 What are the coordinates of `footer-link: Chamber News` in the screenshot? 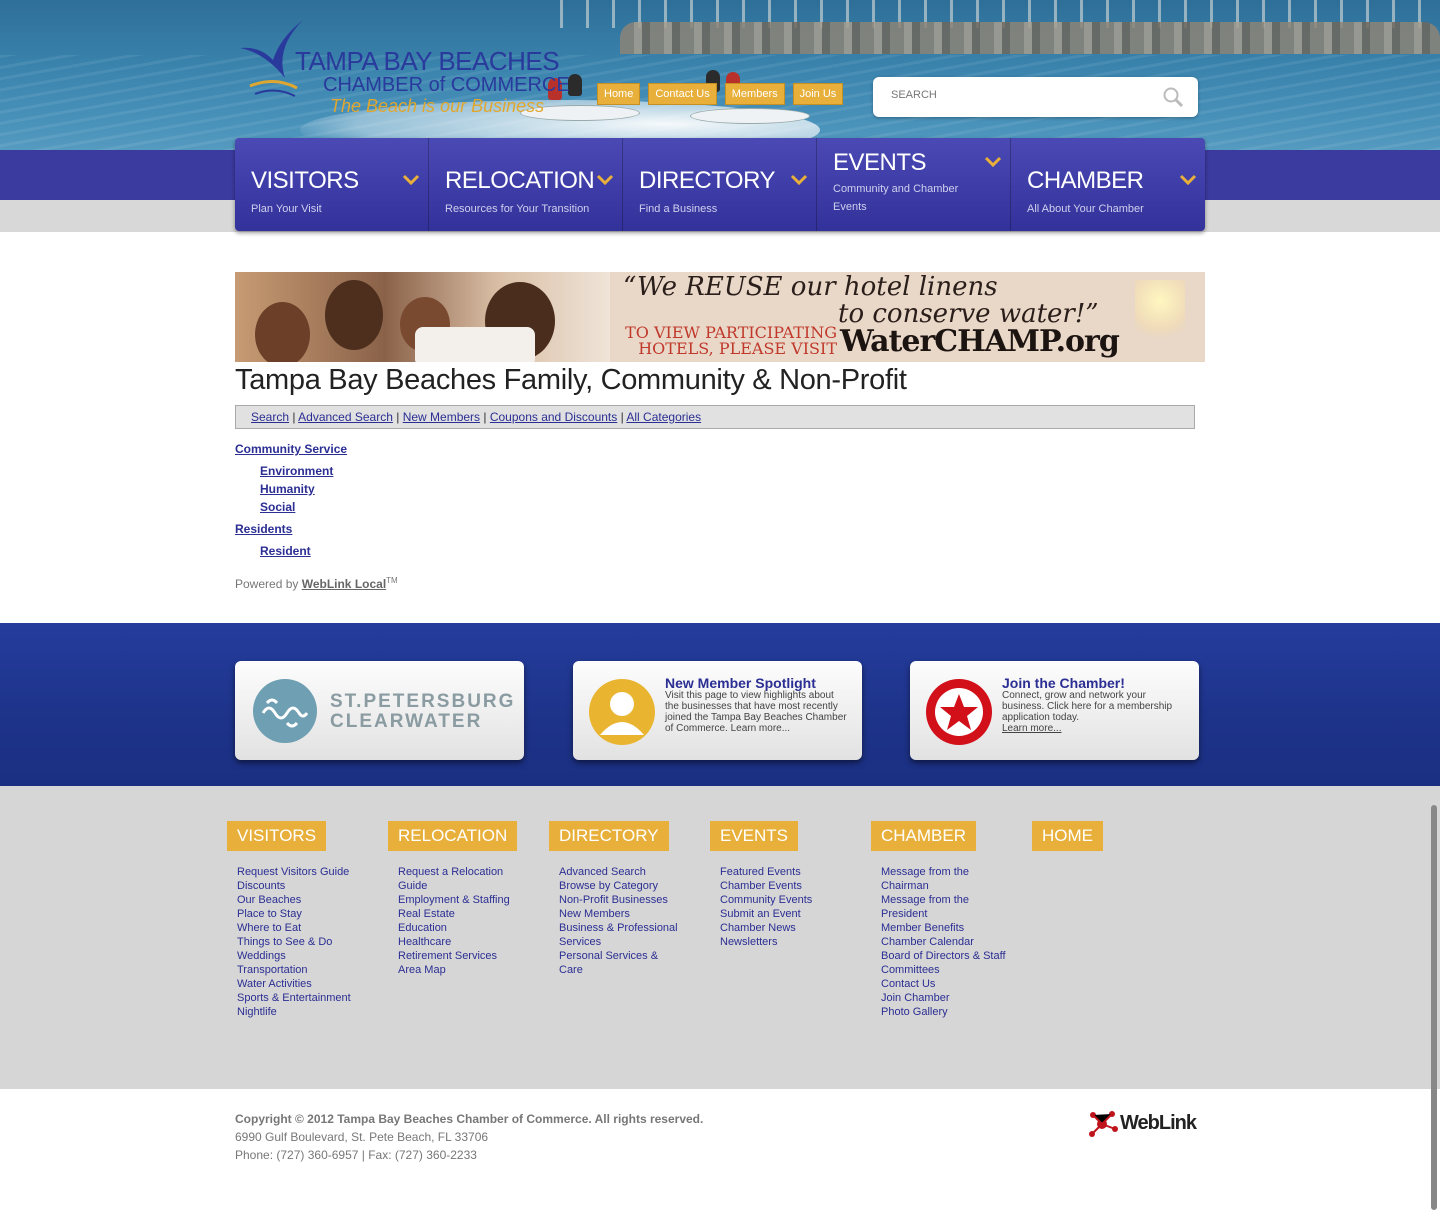 It's located at (782, 928).